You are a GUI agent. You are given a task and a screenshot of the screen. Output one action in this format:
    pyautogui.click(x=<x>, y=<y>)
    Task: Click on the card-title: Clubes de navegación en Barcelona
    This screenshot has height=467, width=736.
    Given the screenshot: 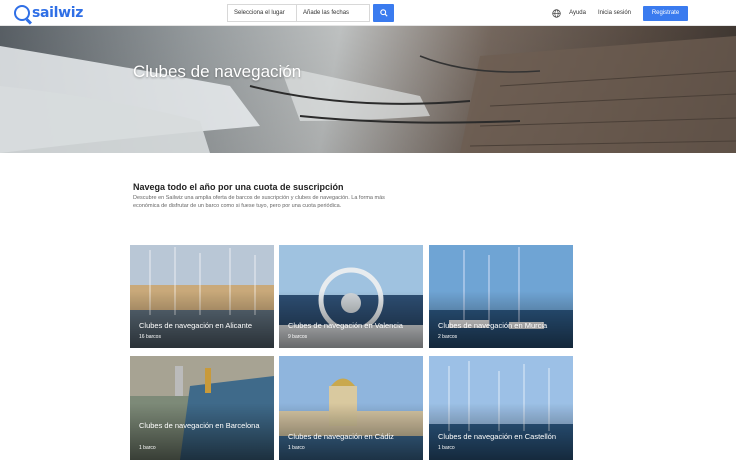 What is the action you would take?
    pyautogui.click(x=199, y=425)
    